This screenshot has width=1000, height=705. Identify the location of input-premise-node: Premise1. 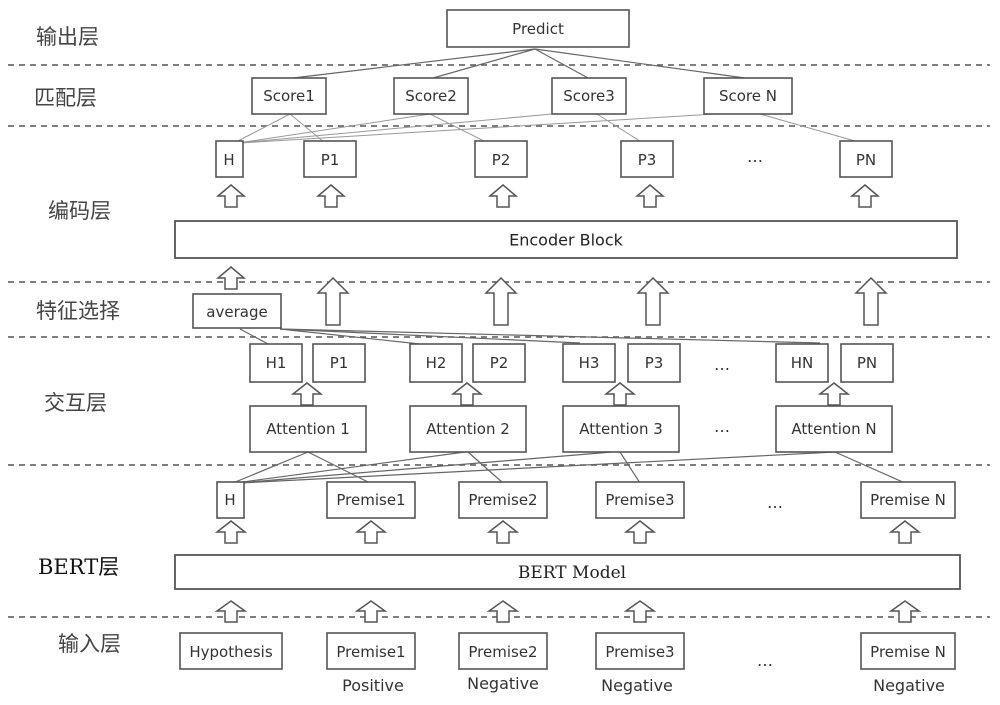
(371, 651).